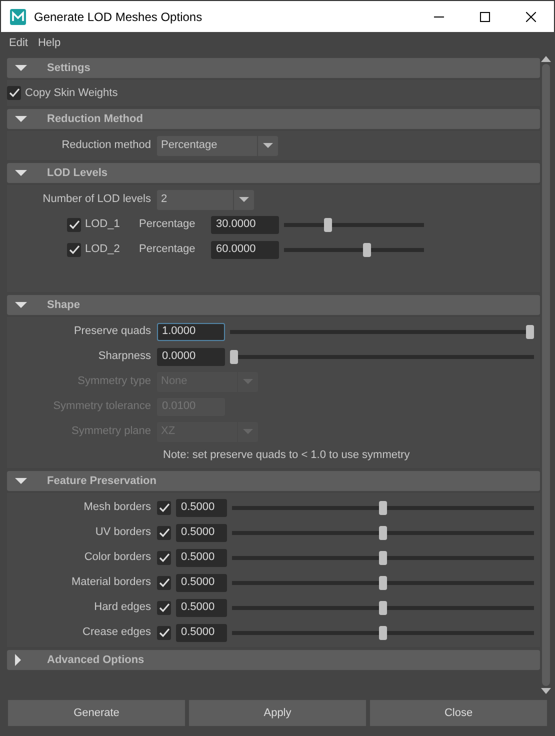  What do you see at coordinates (546, 691) in the screenshot?
I see `scroll-down-icon` at bounding box center [546, 691].